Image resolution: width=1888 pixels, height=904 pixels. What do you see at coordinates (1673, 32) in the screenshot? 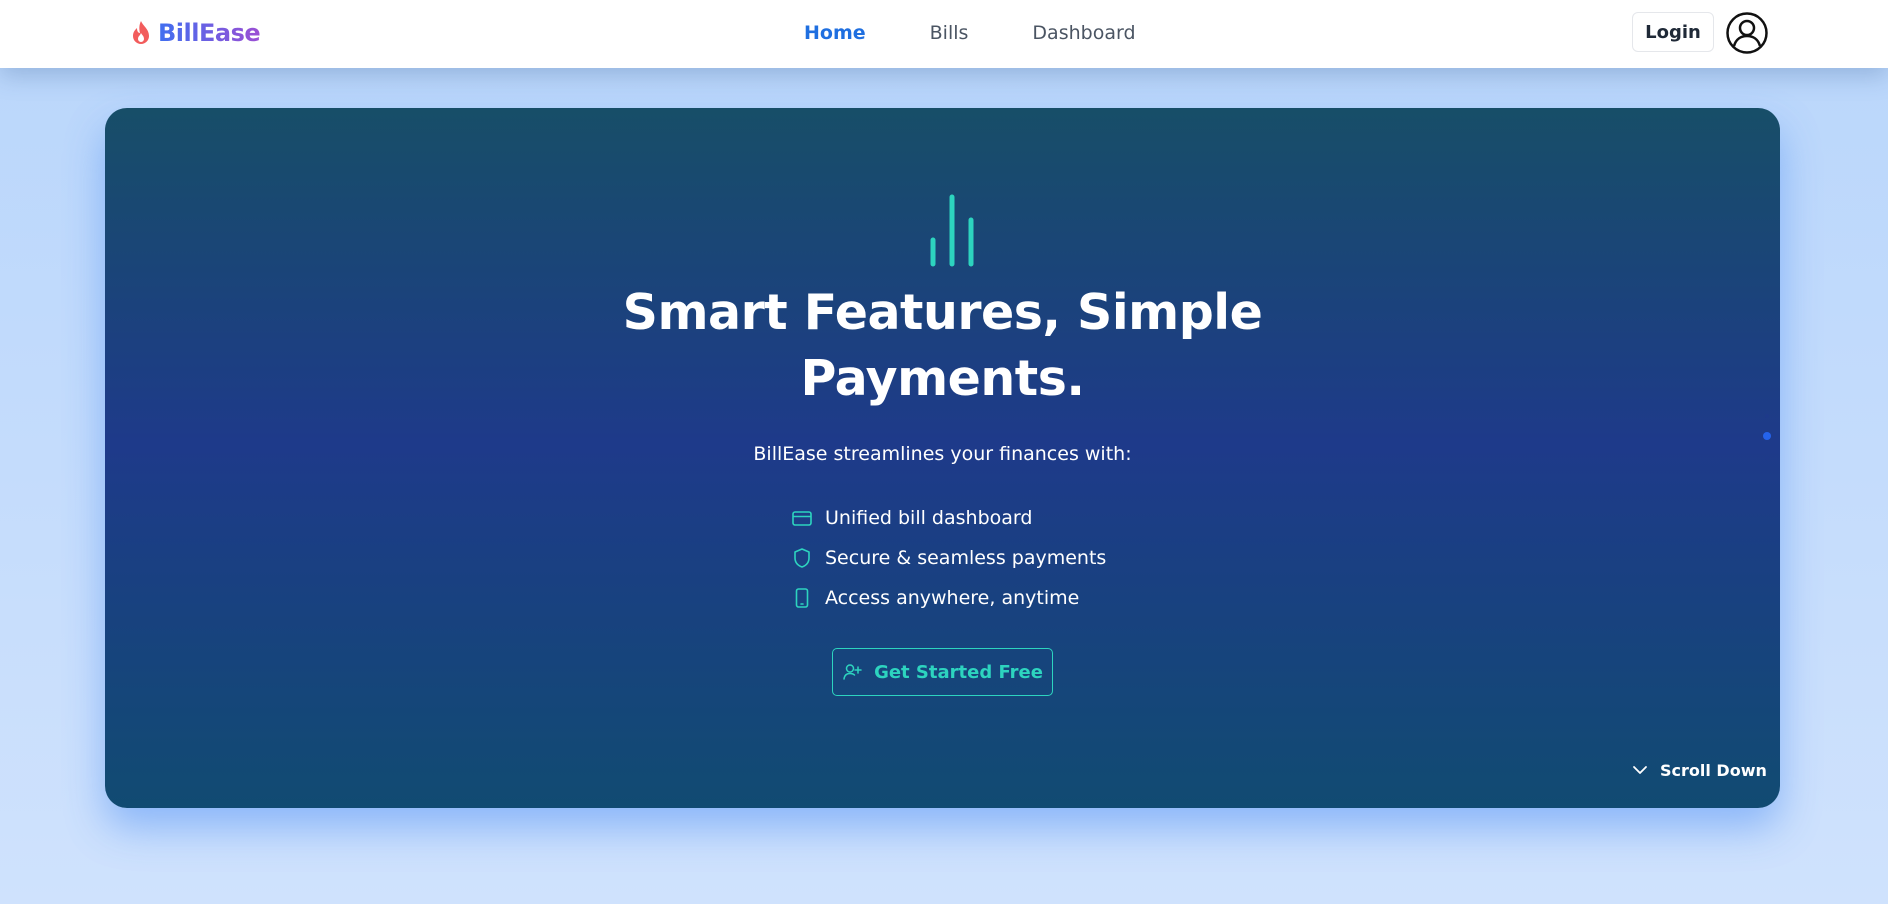
I see `login-button: Login` at bounding box center [1673, 32].